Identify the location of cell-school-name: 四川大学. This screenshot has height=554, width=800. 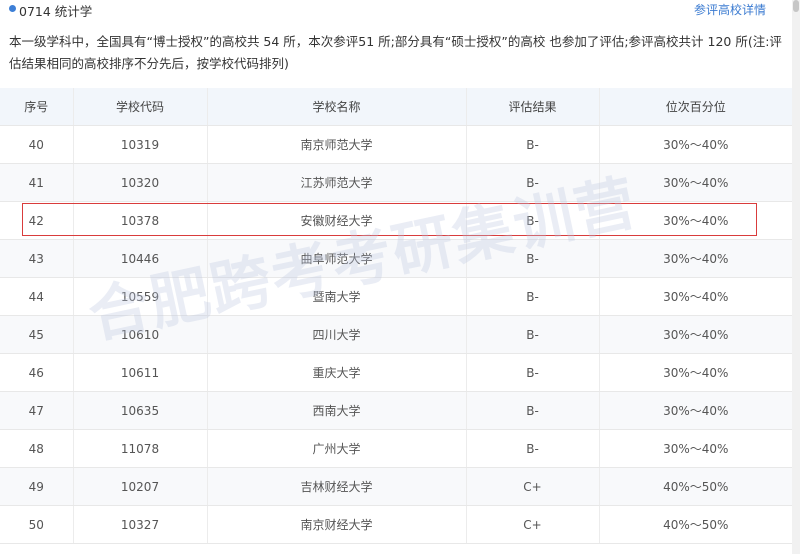
(336, 334).